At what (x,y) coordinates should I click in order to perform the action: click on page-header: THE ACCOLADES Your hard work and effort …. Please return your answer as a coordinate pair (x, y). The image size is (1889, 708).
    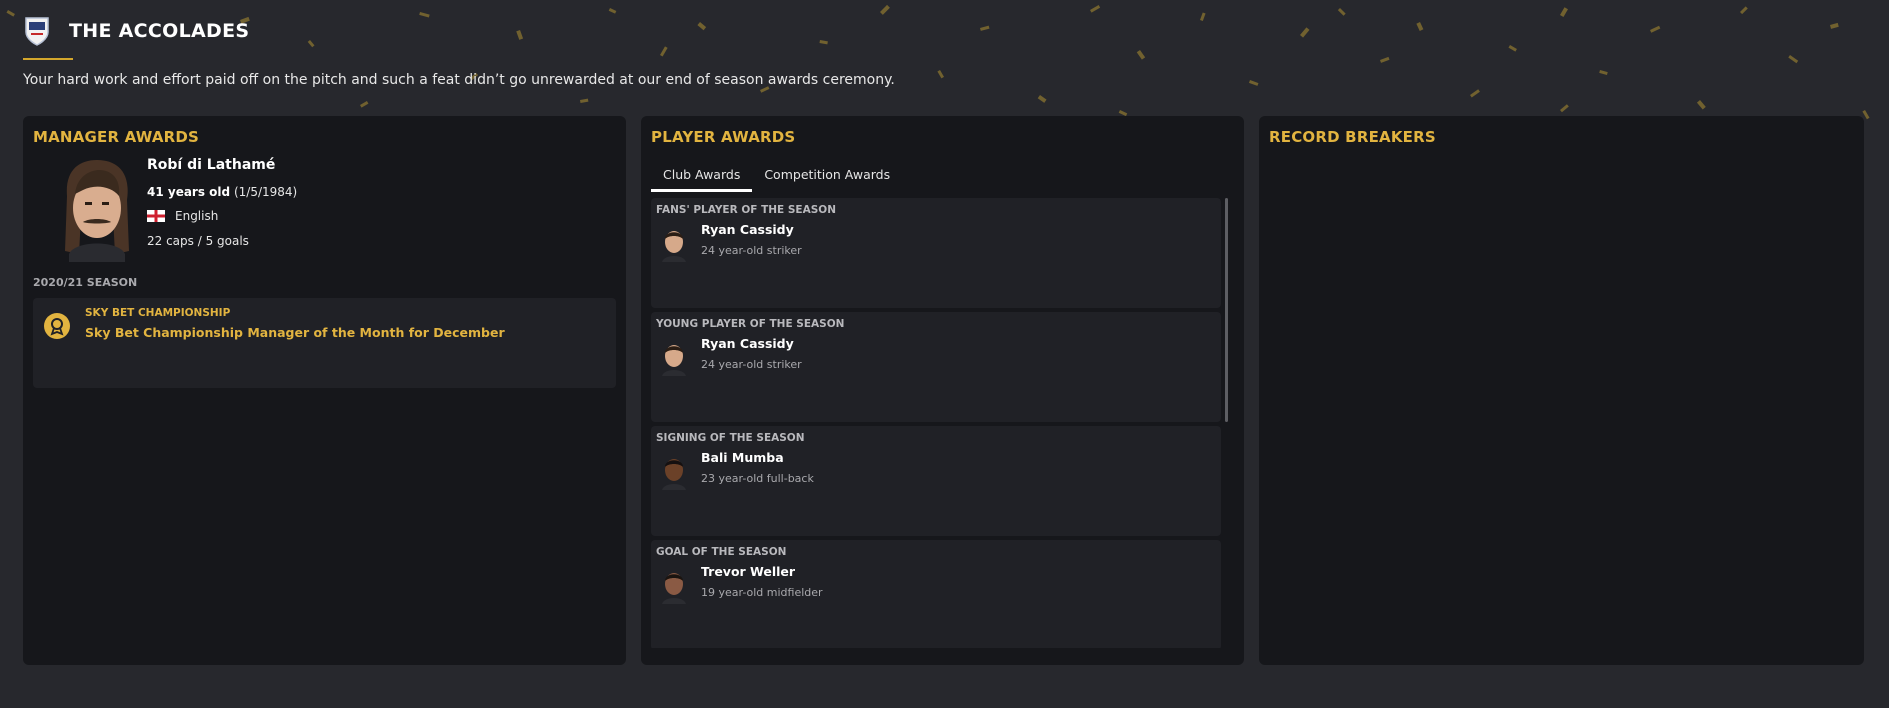
    Looking at the image, I should click on (943, 51).